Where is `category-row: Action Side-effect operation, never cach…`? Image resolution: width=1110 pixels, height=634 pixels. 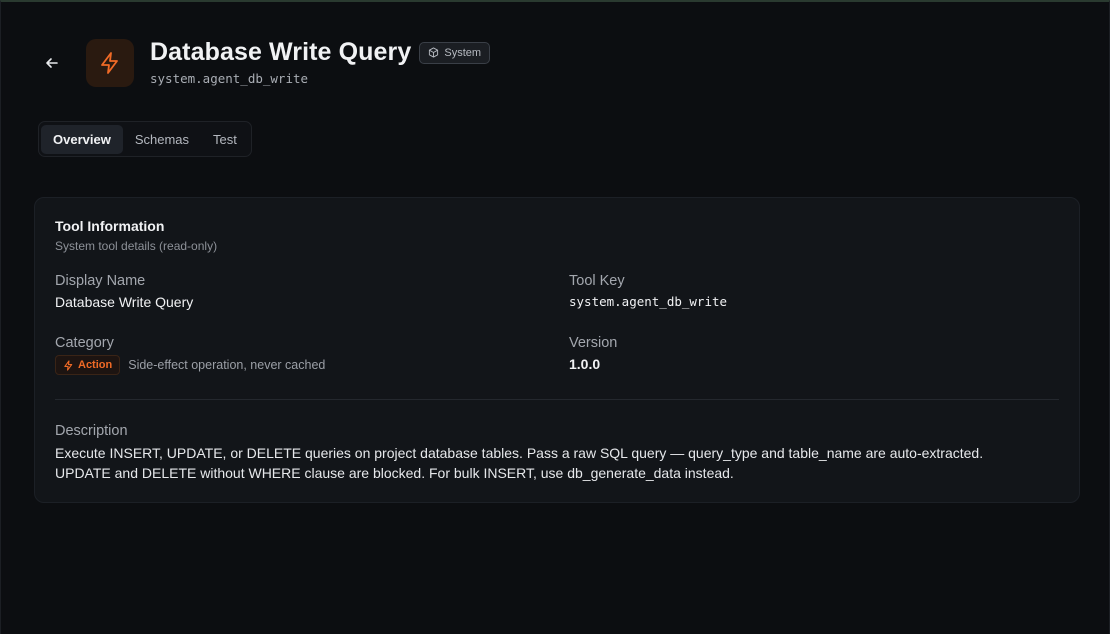
category-row: Action Side-effect operation, never cach… is located at coordinates (190, 365).